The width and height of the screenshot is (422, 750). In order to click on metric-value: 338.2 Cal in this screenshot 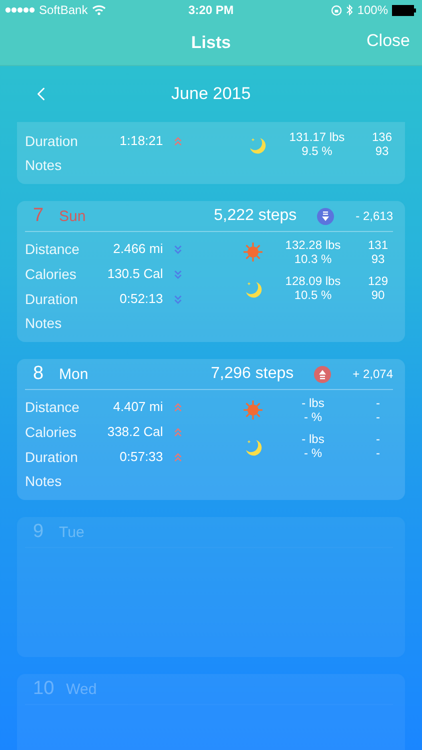, I will do `click(134, 431)`.